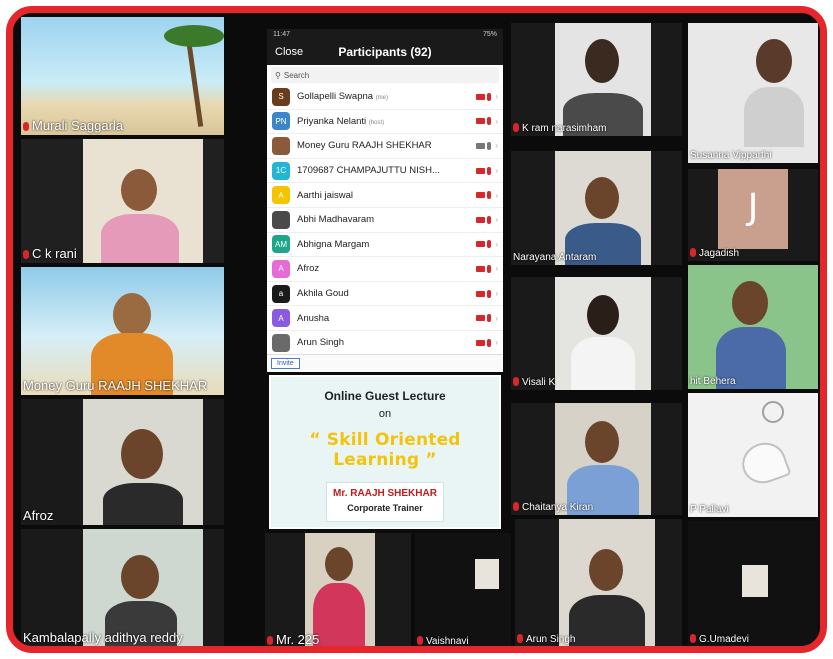 This screenshot has width=833, height=659. What do you see at coordinates (285, 363) in the screenshot?
I see `invite-button: Invite` at bounding box center [285, 363].